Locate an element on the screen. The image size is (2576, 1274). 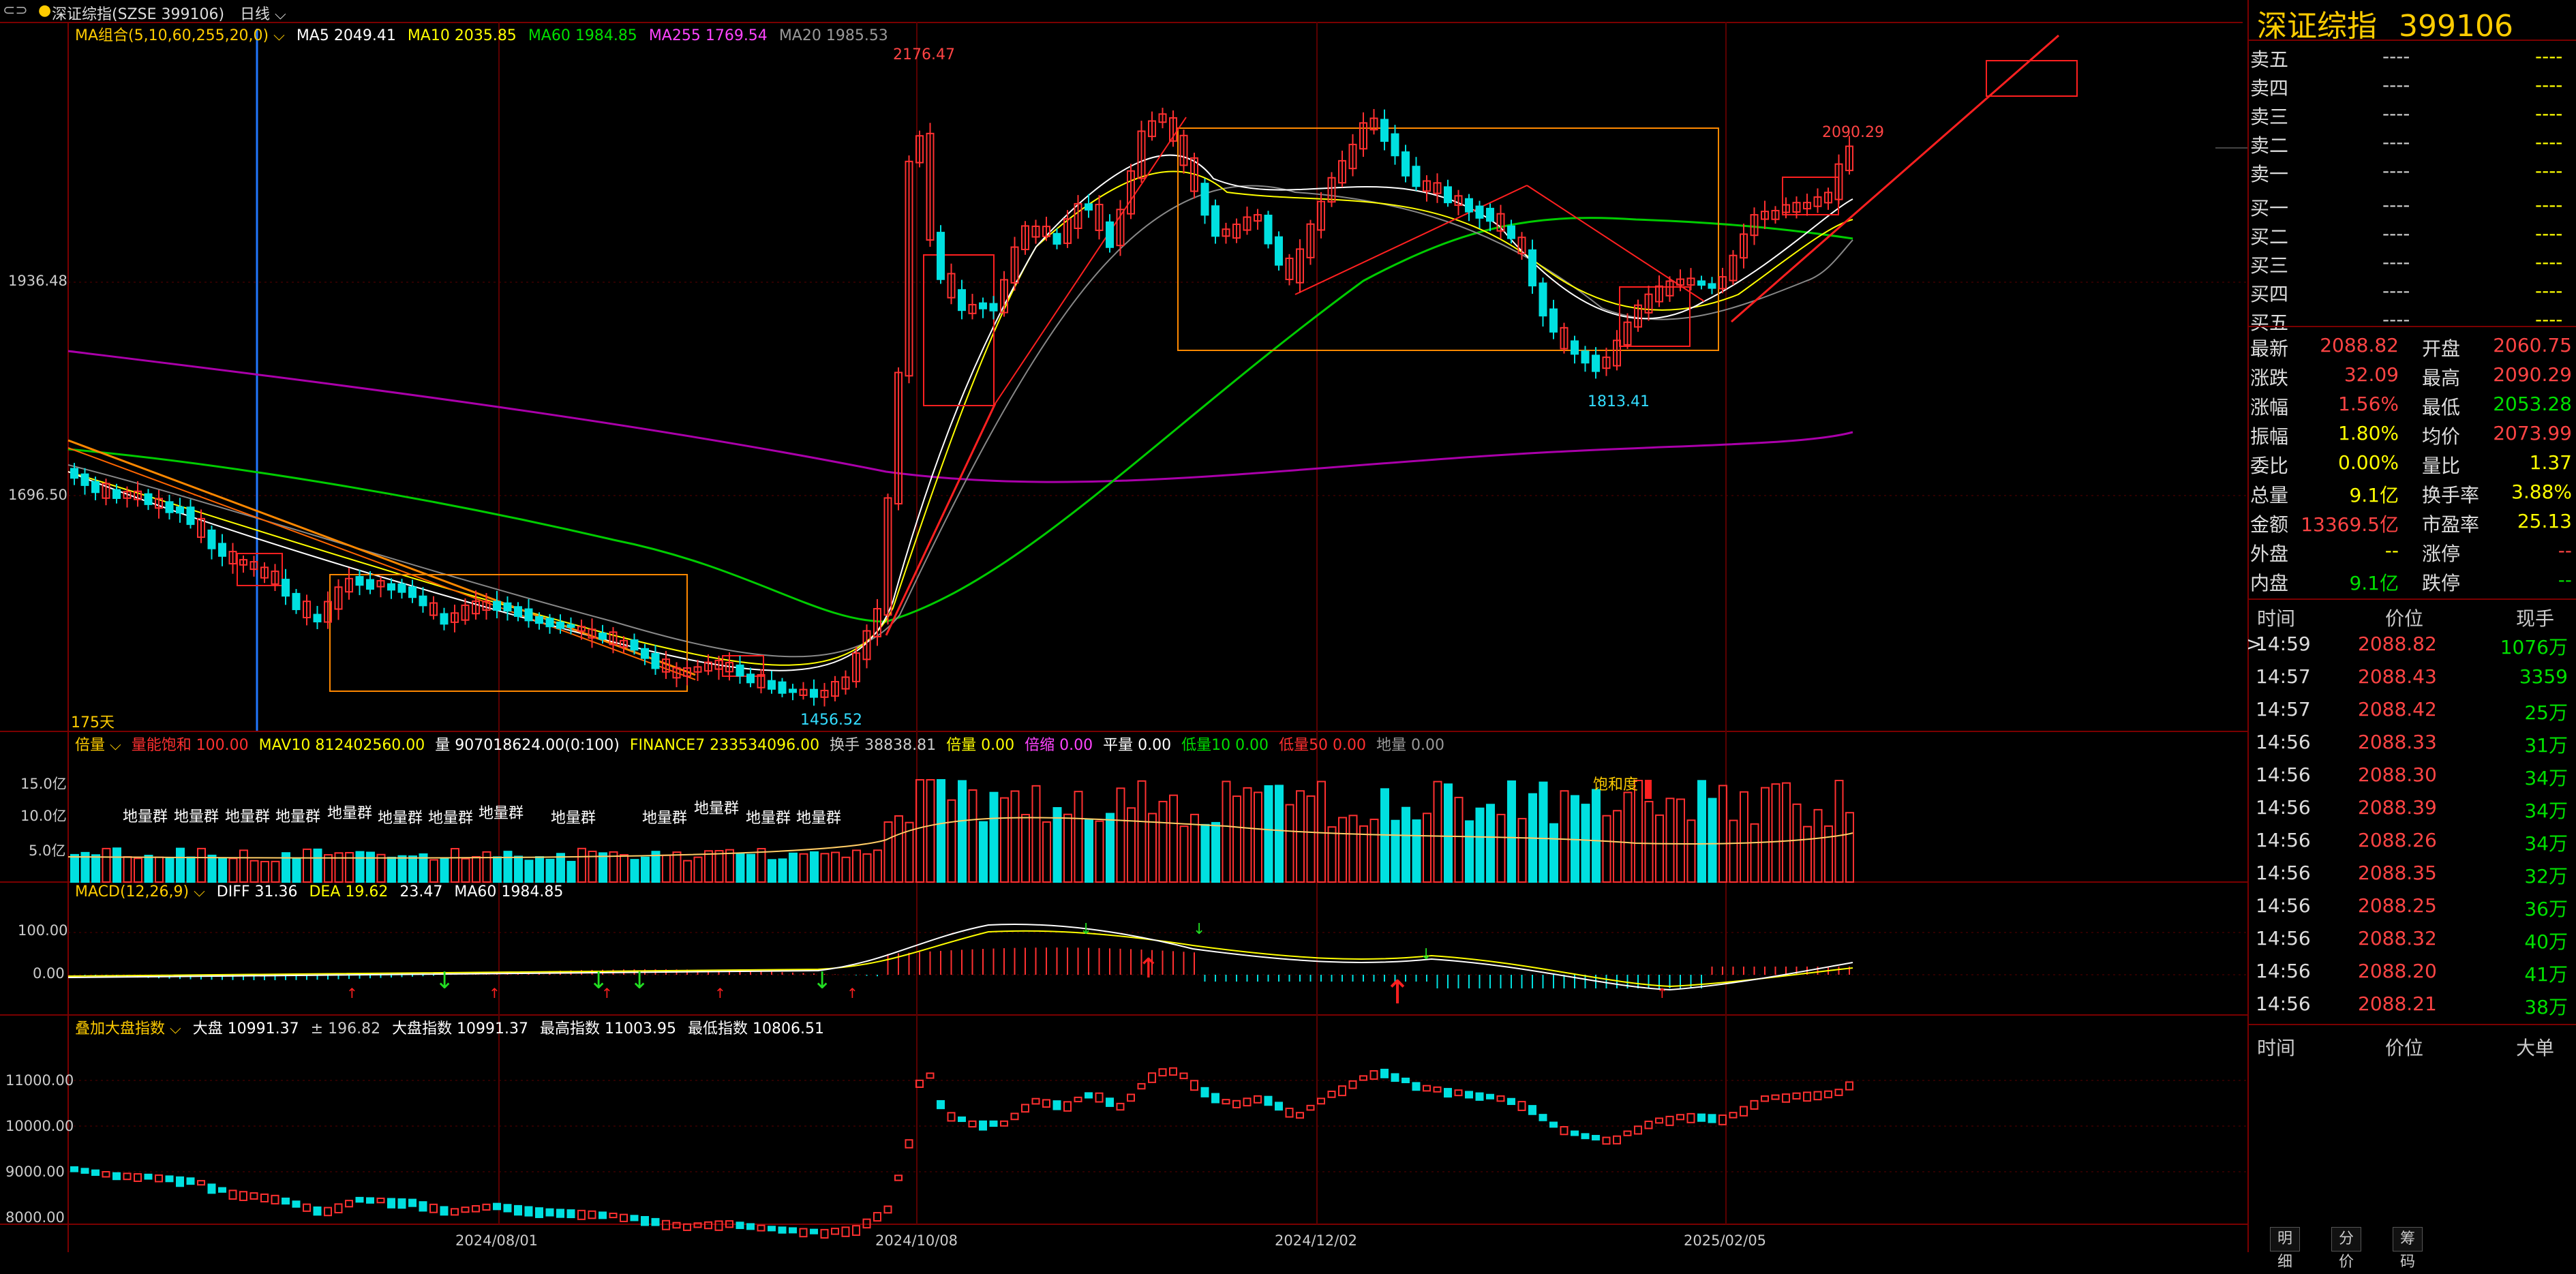
macd-select: MACD(12,26,9) ⌵ is located at coordinates (140, 891).